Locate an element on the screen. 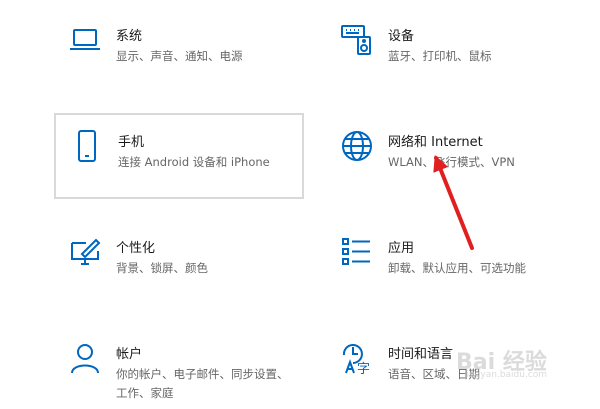  watermark-url: jingyan.baidu.com is located at coordinates (506, 375).